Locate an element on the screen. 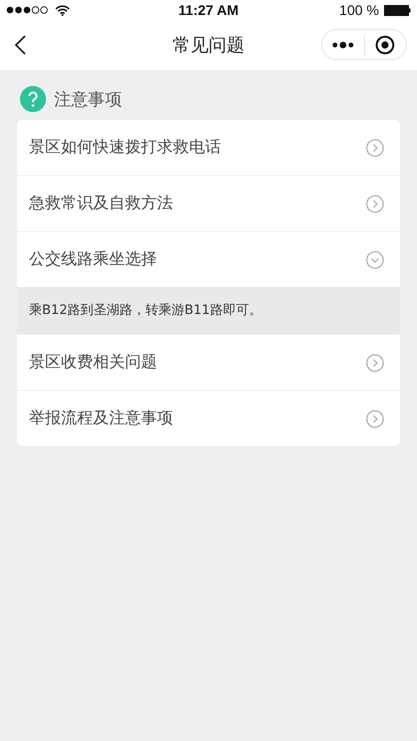  help-icon is located at coordinates (33, 99).